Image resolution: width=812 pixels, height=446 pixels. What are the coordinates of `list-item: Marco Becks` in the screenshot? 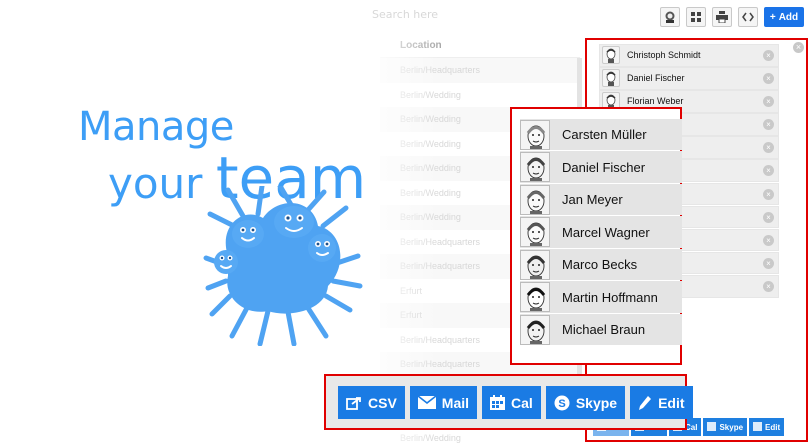 It's located at (601, 264).